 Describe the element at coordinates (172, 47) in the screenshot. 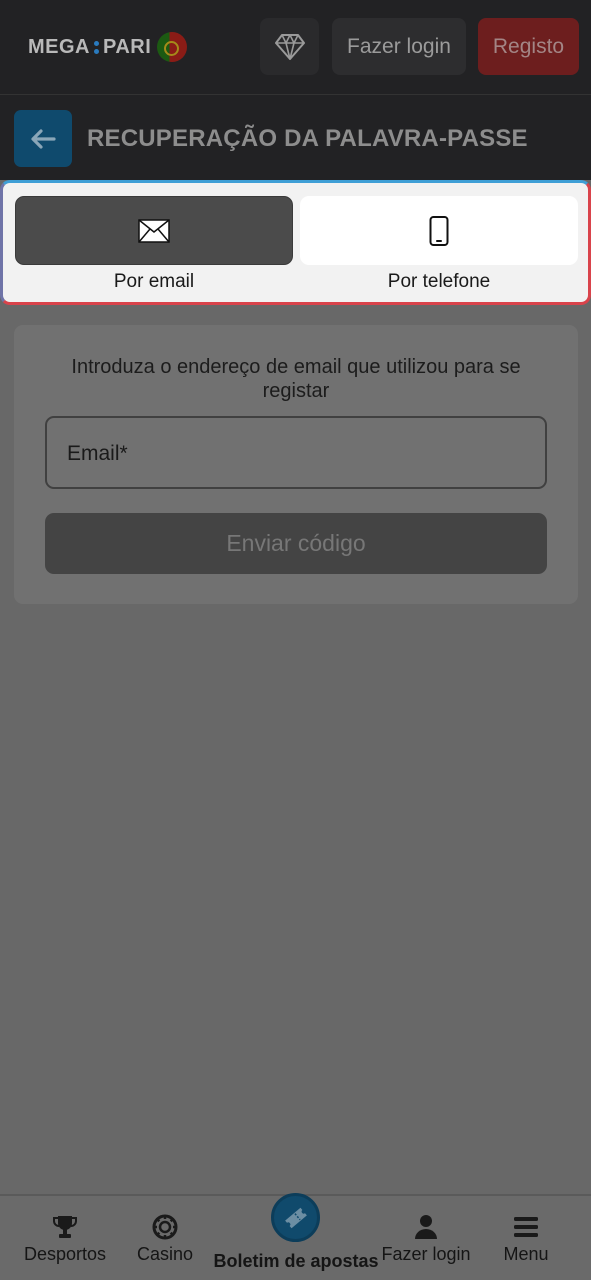

I see `portugal-flag-icon` at that location.